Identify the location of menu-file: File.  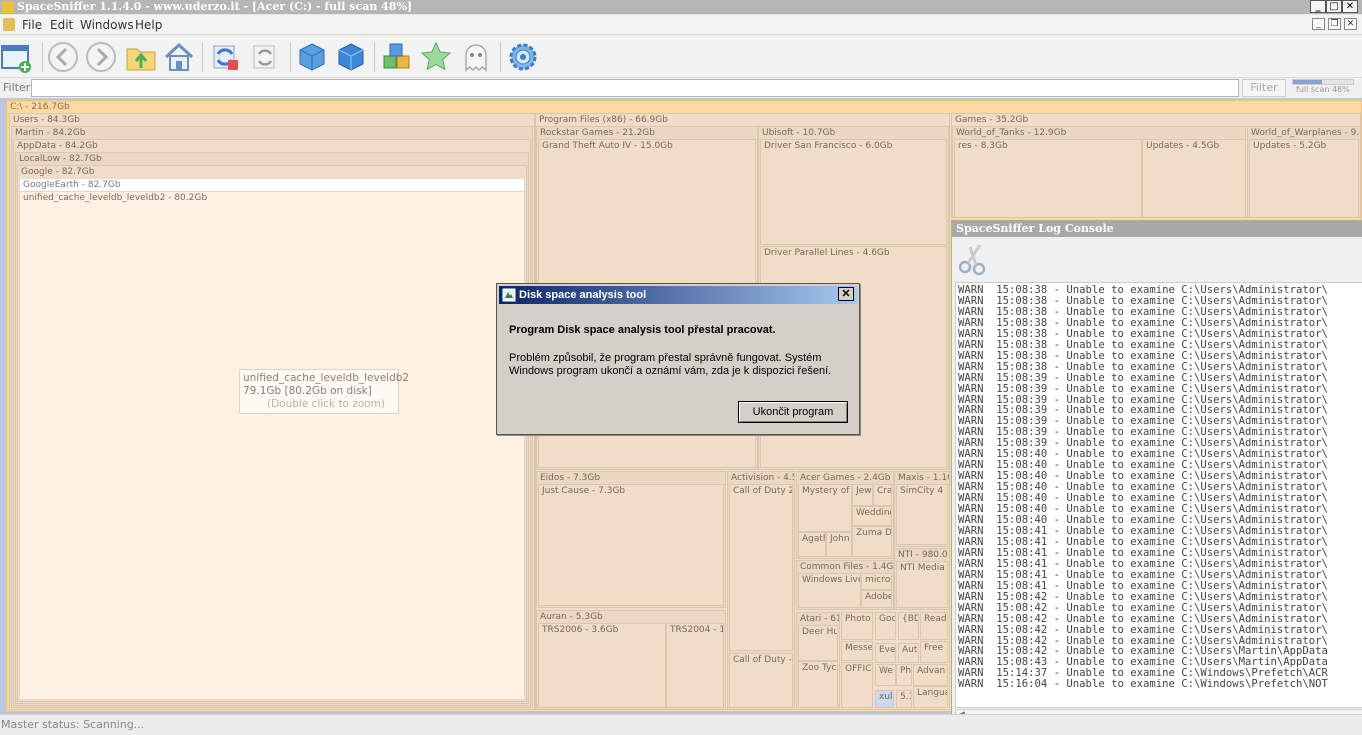
(32, 25).